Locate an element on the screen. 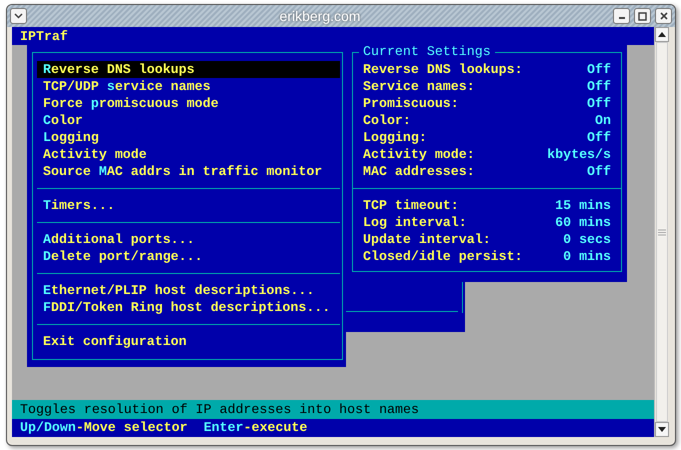 This screenshot has width=681, height=450. close-icon is located at coordinates (664, 16).